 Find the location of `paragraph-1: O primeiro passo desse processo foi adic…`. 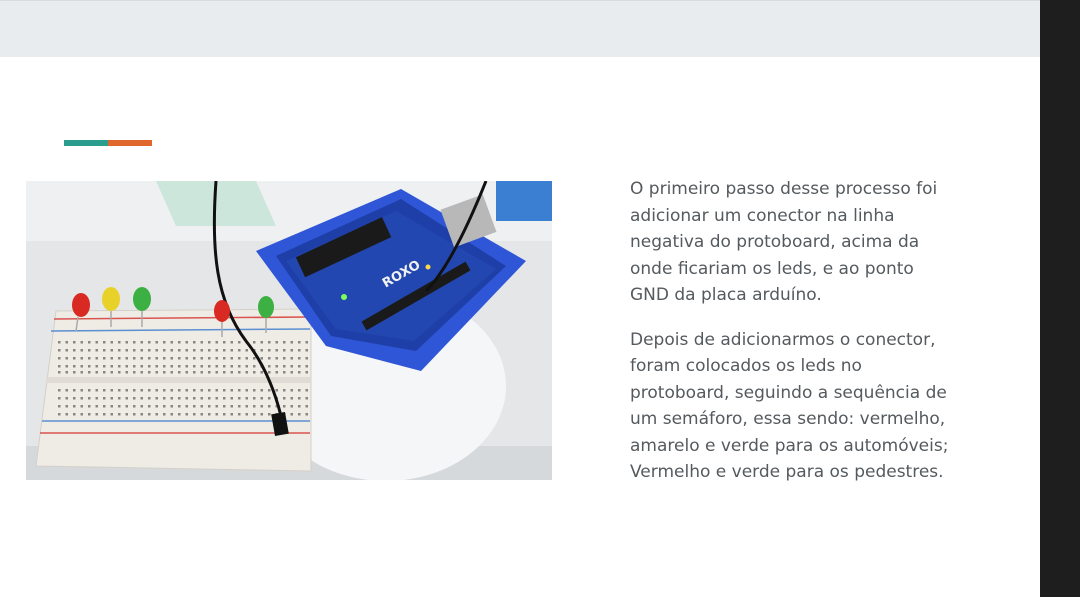

paragraph-1: O primeiro passo desse processo foi adic… is located at coordinates (784, 242).